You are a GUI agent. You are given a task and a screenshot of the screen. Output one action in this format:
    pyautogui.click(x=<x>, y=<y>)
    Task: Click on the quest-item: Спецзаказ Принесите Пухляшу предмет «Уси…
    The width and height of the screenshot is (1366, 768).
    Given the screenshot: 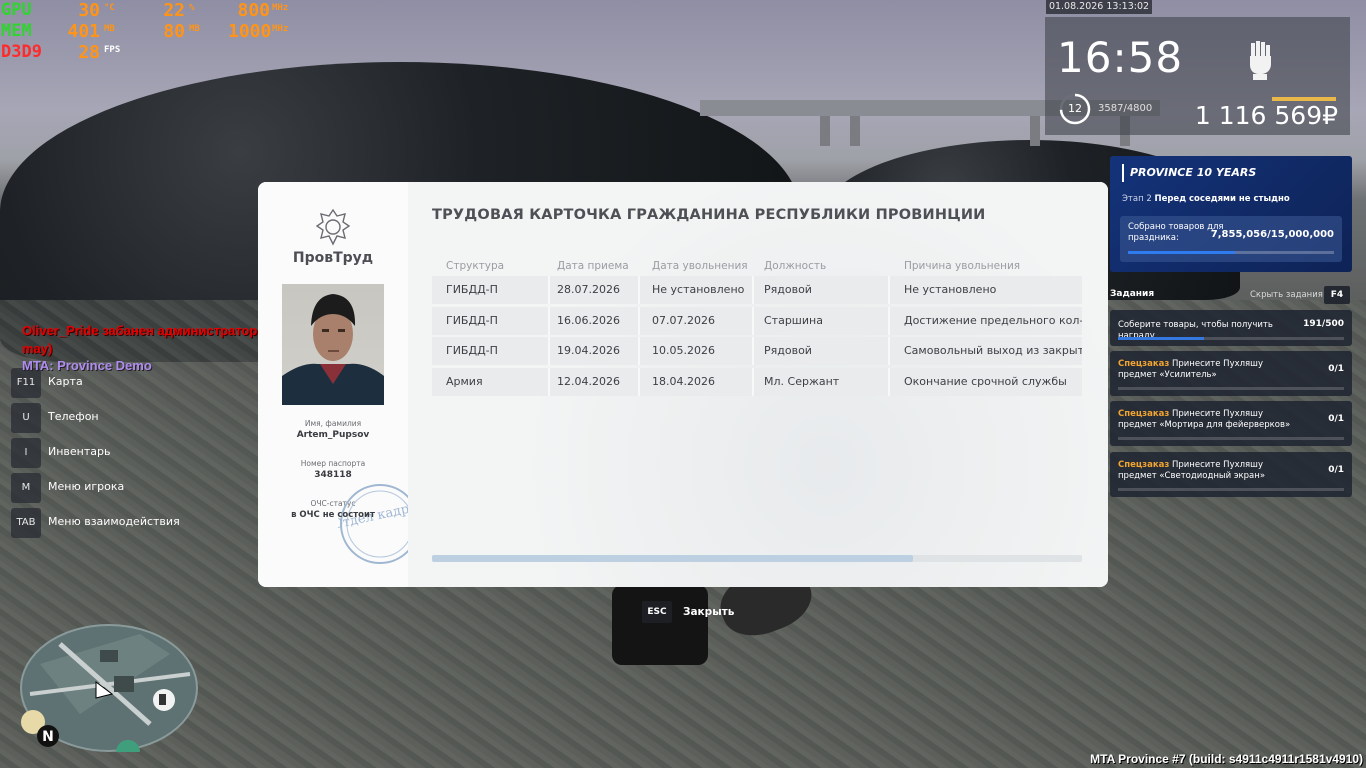 What is the action you would take?
    pyautogui.click(x=1231, y=373)
    